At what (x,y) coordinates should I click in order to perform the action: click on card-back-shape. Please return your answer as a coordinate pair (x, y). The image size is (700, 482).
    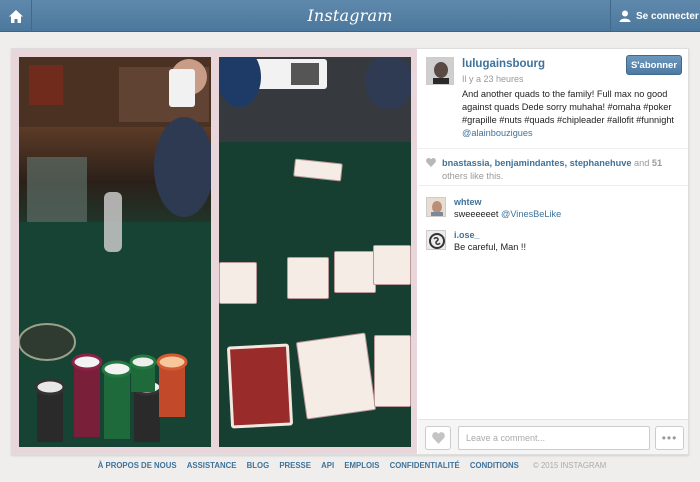
    Looking at the image, I should click on (260, 386).